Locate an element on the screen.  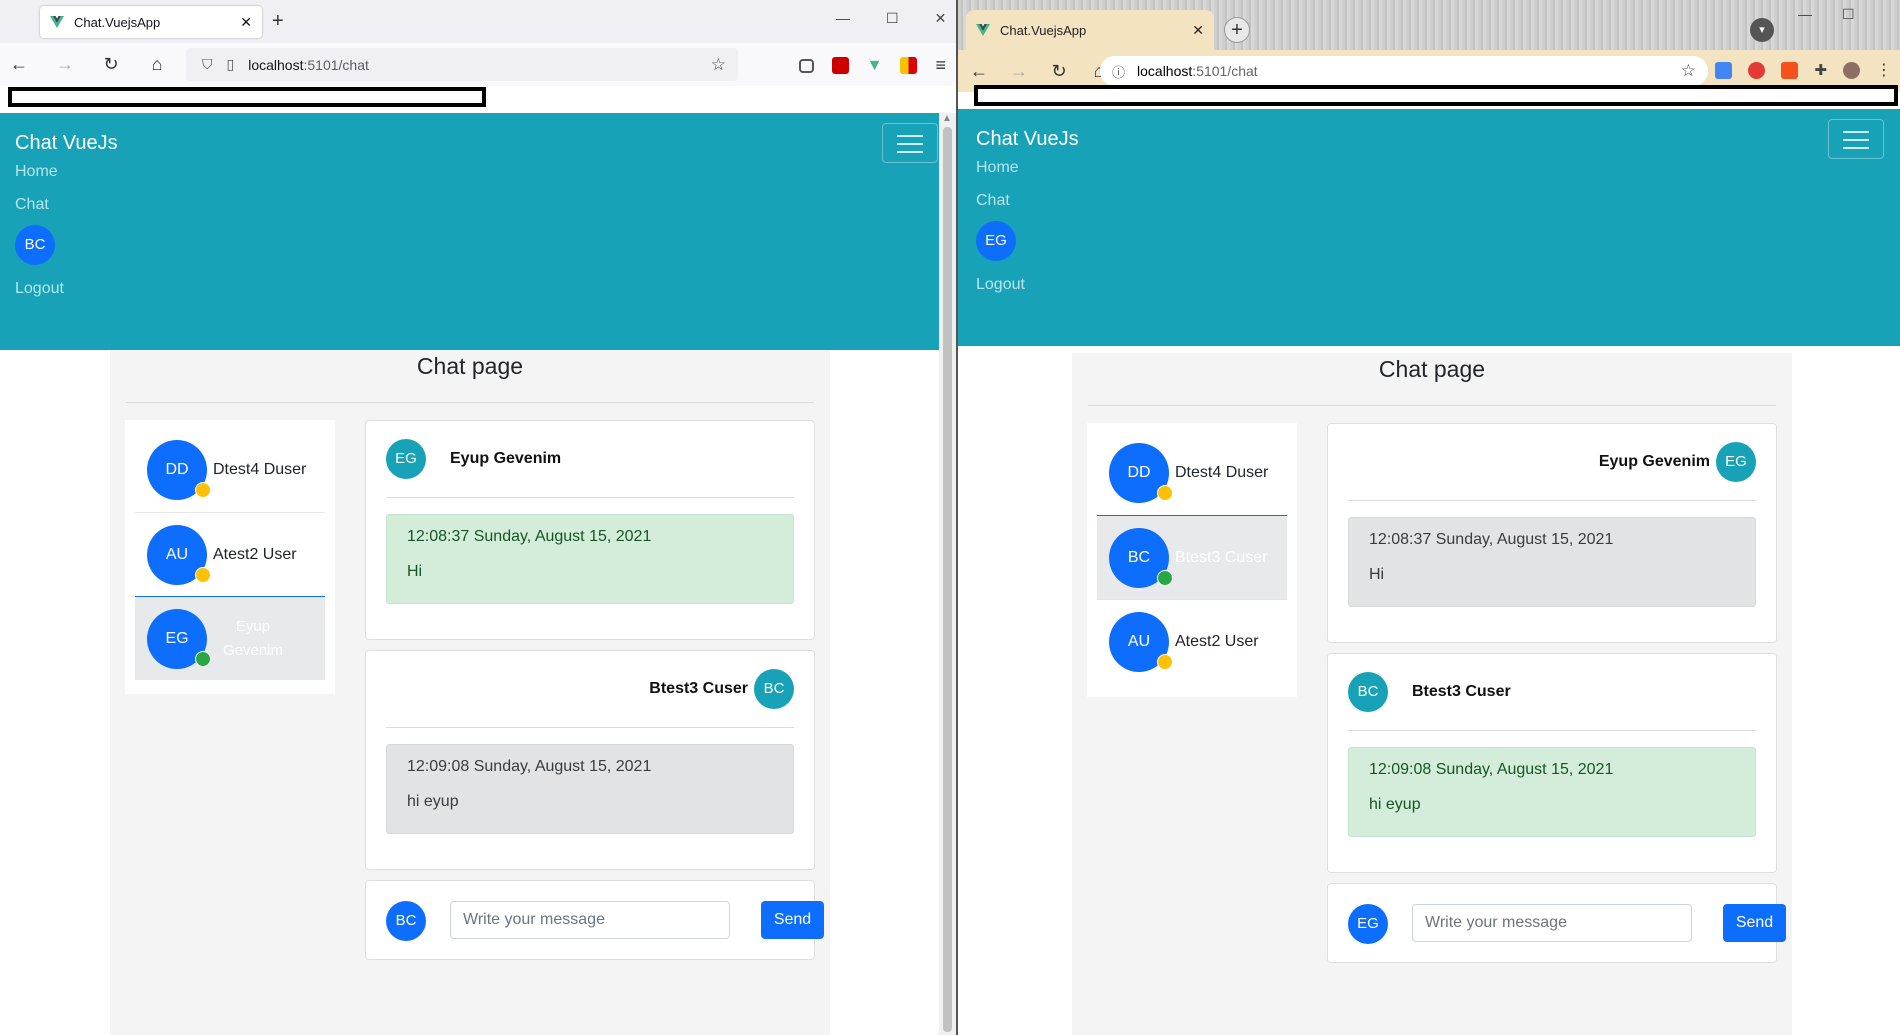
close-window-icon: ✕ is located at coordinates (941, 18).